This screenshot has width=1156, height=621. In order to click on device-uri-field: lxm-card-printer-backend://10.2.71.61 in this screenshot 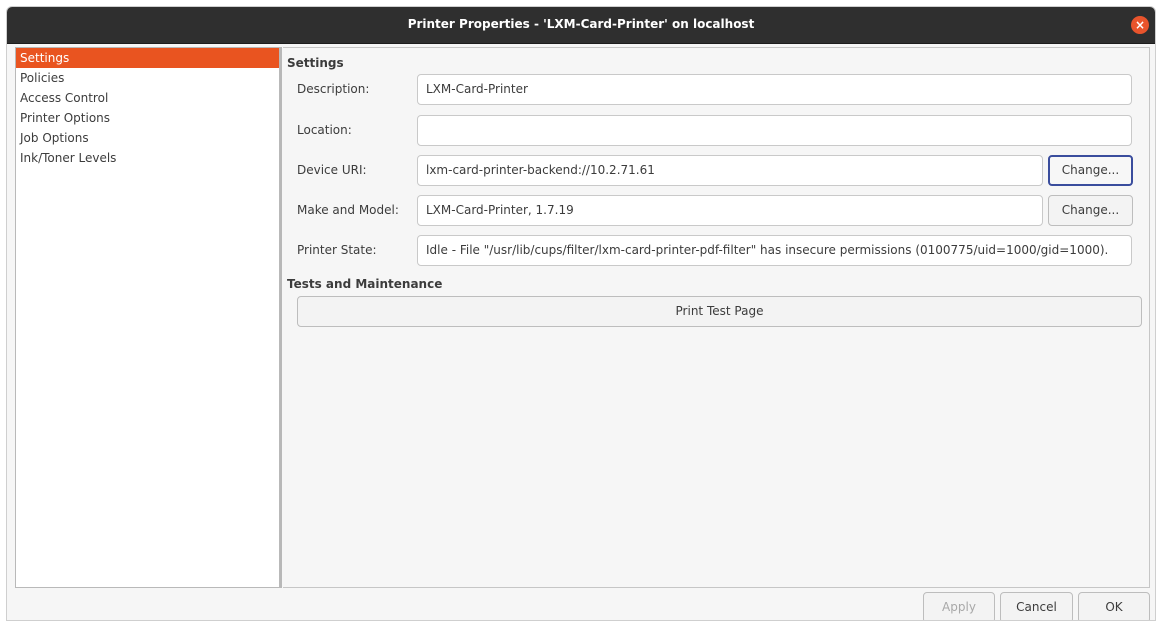, I will do `click(730, 170)`.